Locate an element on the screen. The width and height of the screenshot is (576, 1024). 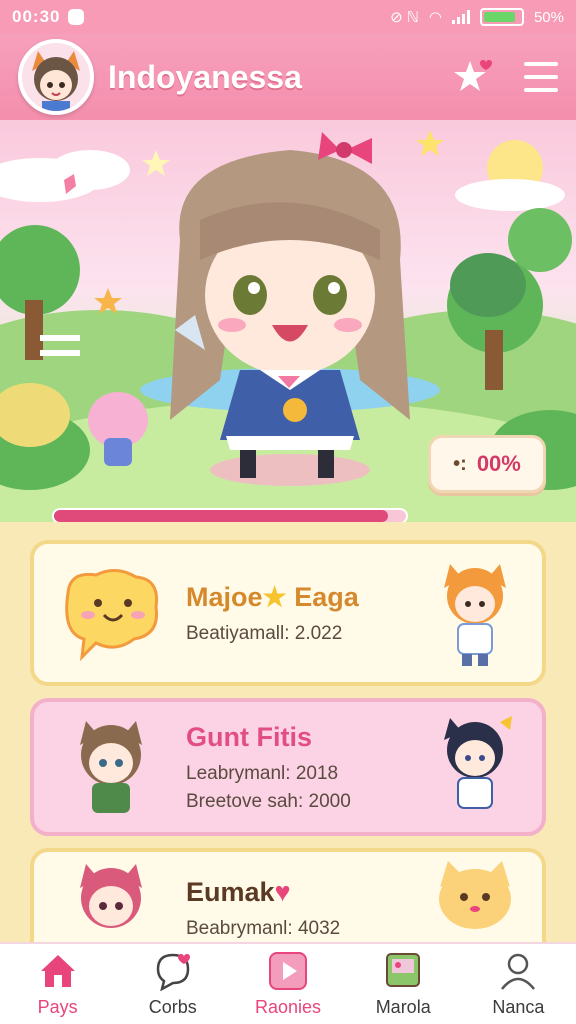
list-item: Eumak♥ Beabrymanl: 4032 is located at coordinates (288, 895).